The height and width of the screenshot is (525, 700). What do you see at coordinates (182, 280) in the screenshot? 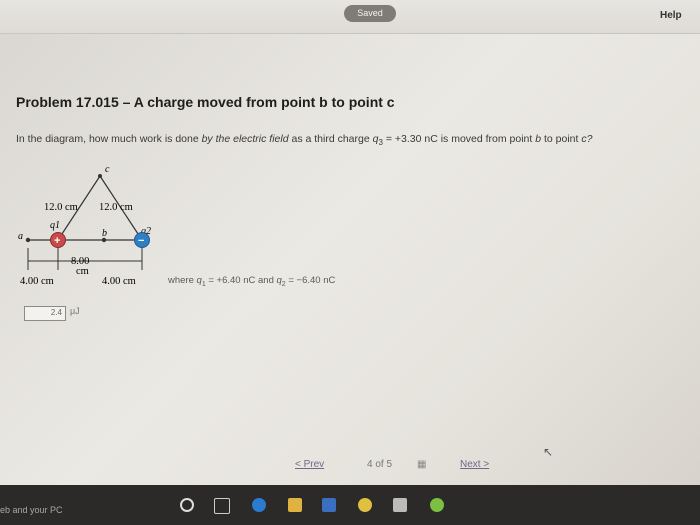
I see `where-prefix: where` at bounding box center [182, 280].